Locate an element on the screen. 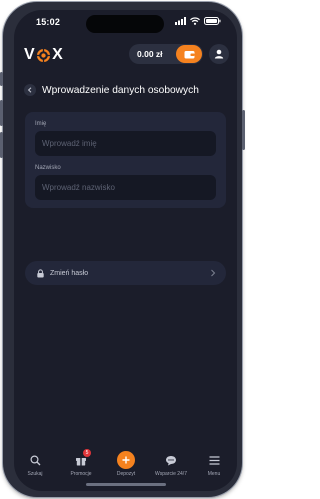 This screenshot has height=499, width=320. vox-logo: V X is located at coordinates (43, 55).